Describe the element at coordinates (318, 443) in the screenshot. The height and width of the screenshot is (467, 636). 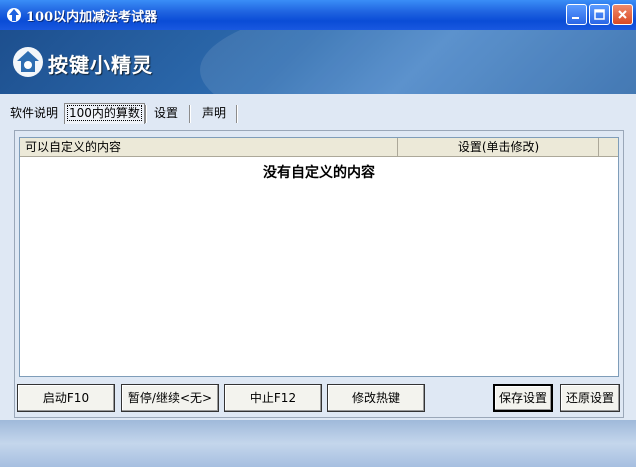
I see `bottom-strip` at that location.